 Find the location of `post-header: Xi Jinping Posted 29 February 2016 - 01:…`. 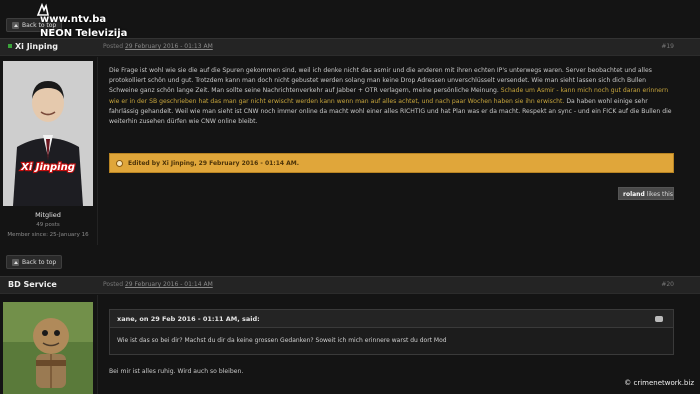

post-header: Xi Jinping Posted 29 February 2016 - 01:… is located at coordinates (350, 47).